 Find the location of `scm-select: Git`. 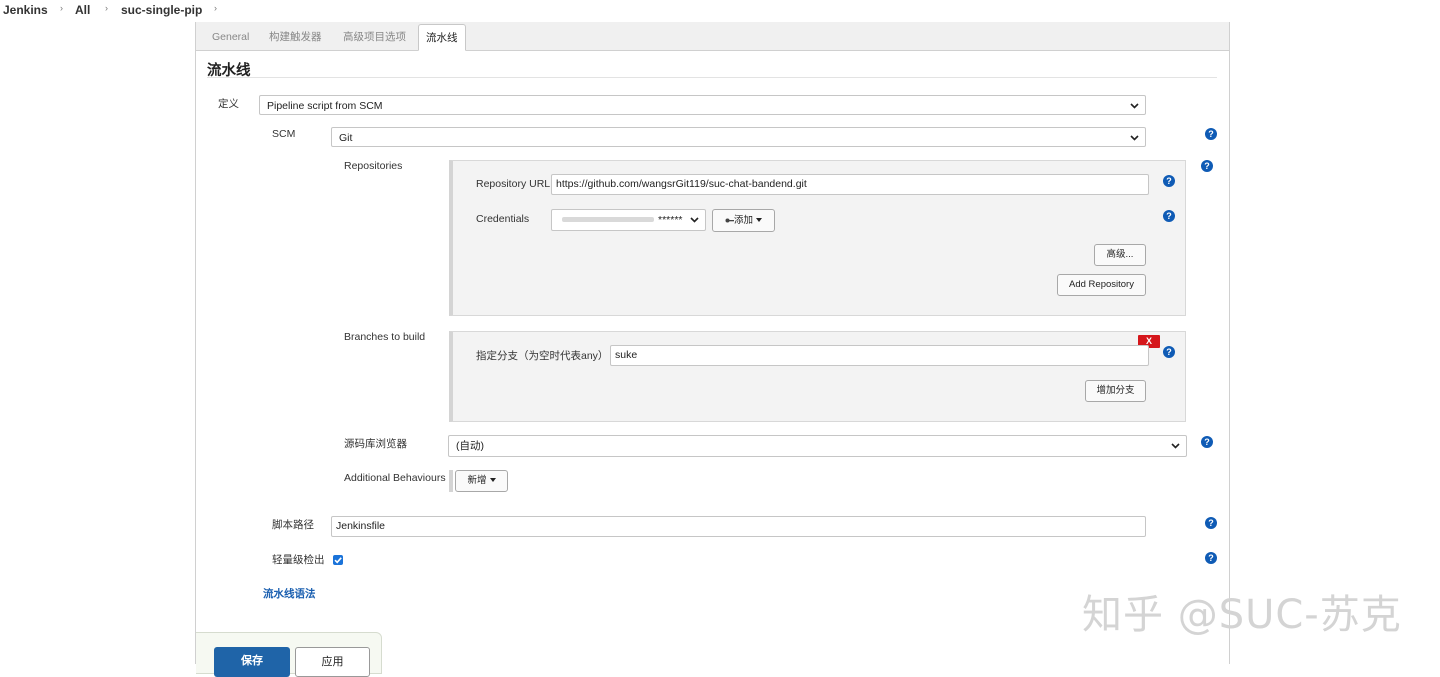

scm-select: Git is located at coordinates (738, 137).